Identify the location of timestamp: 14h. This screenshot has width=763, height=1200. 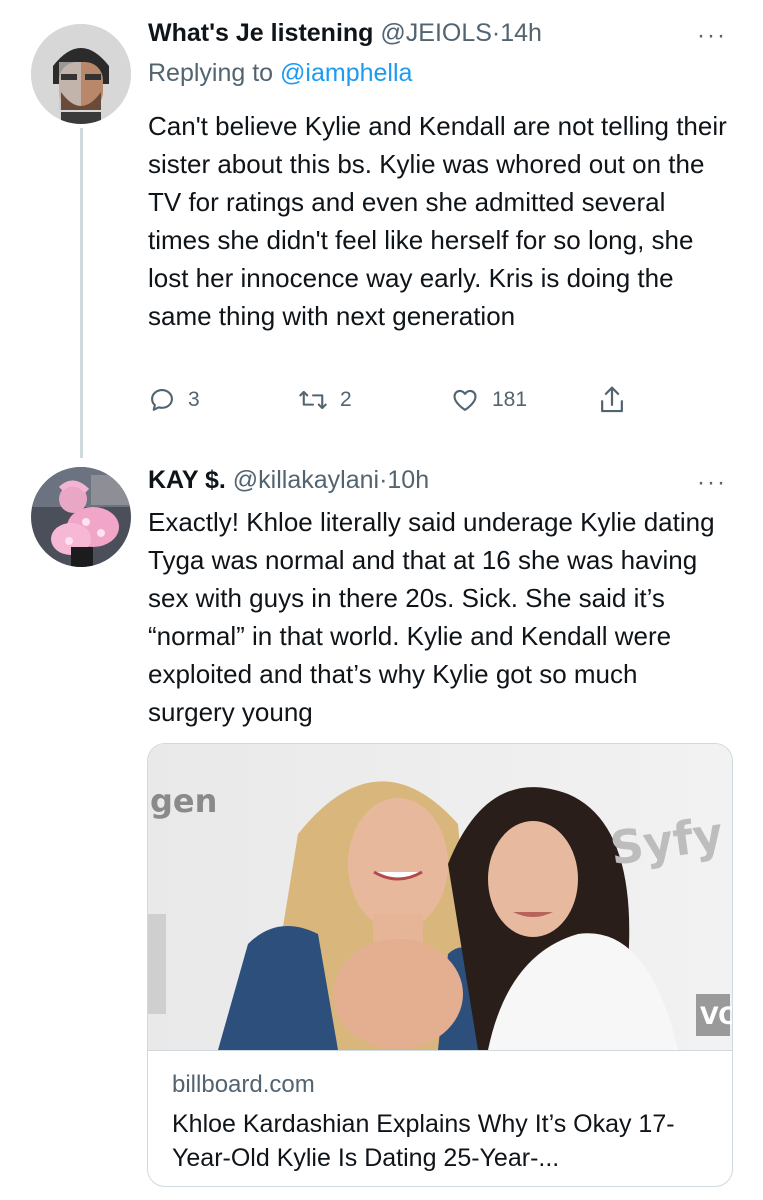
(521, 33).